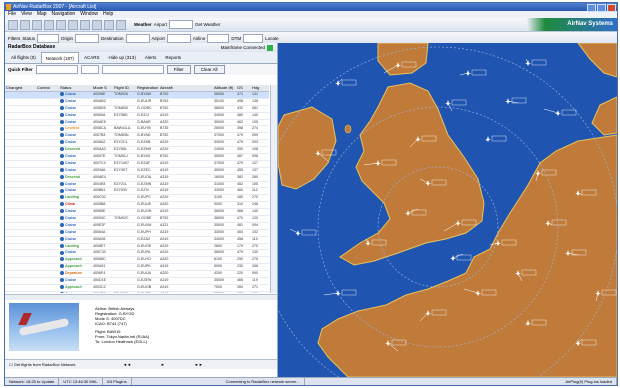  What do you see at coordinates (137, 109) in the screenshot?
I see `table-row: Cruise 4006D5 TOM830 G-OOBC B752 38000 432 081` at bounding box center [137, 109].